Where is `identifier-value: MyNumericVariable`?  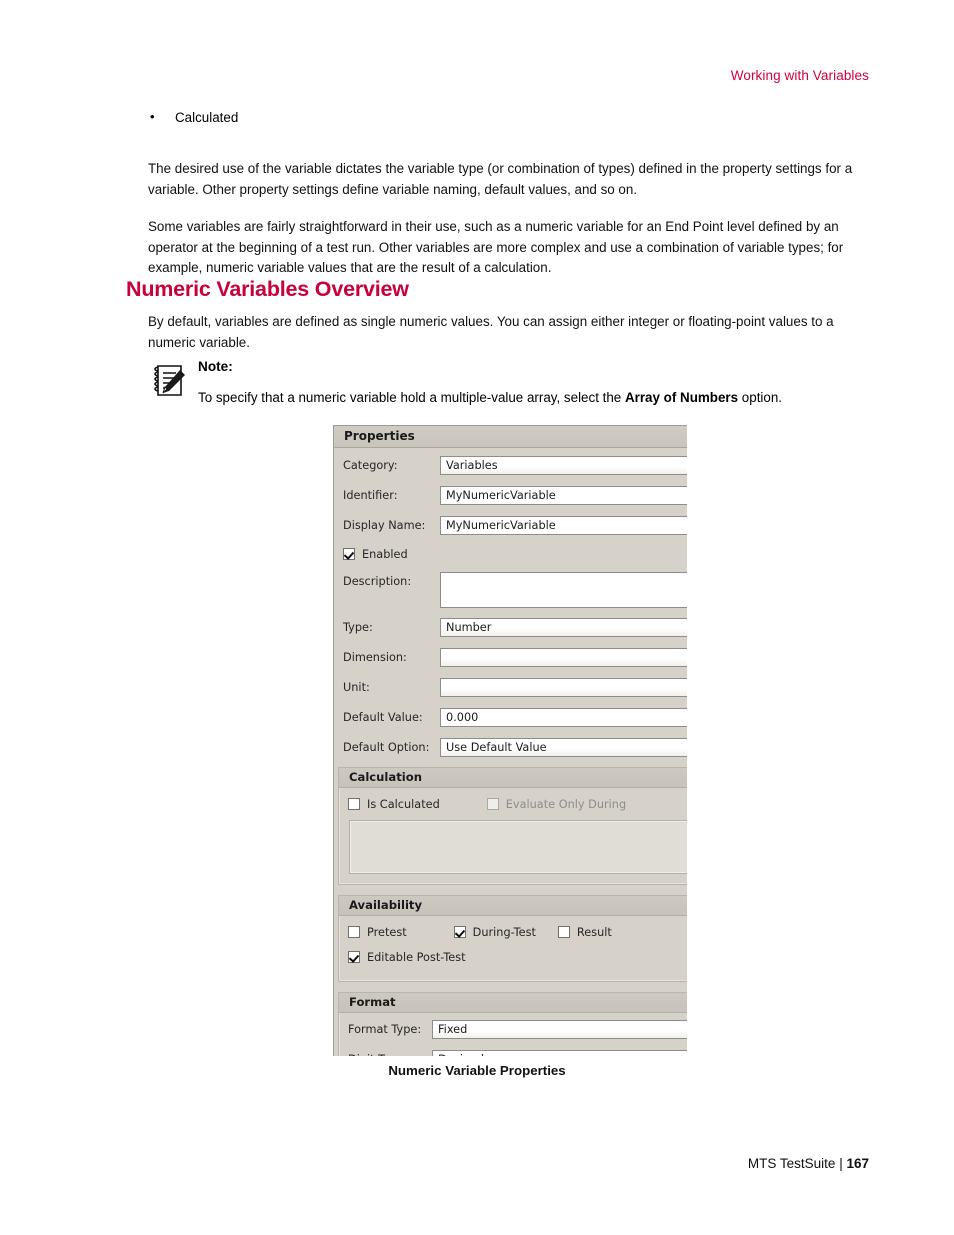 identifier-value: MyNumericVariable is located at coordinates (501, 495).